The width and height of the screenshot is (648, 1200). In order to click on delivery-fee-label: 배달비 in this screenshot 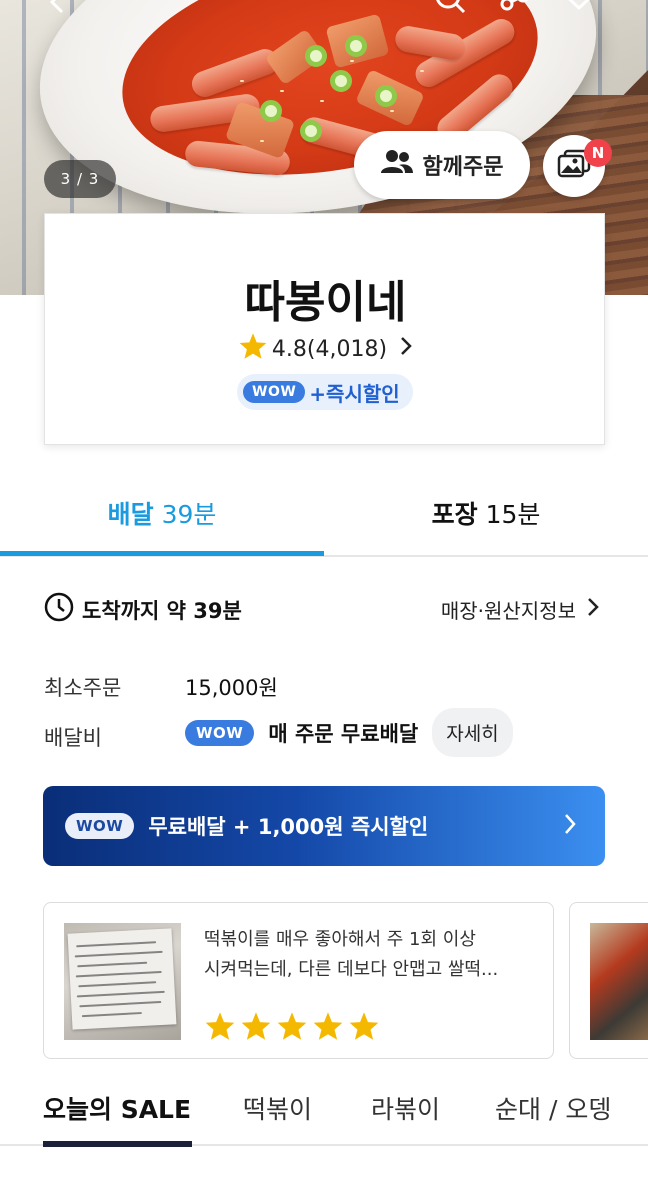, I will do `click(73, 738)`.